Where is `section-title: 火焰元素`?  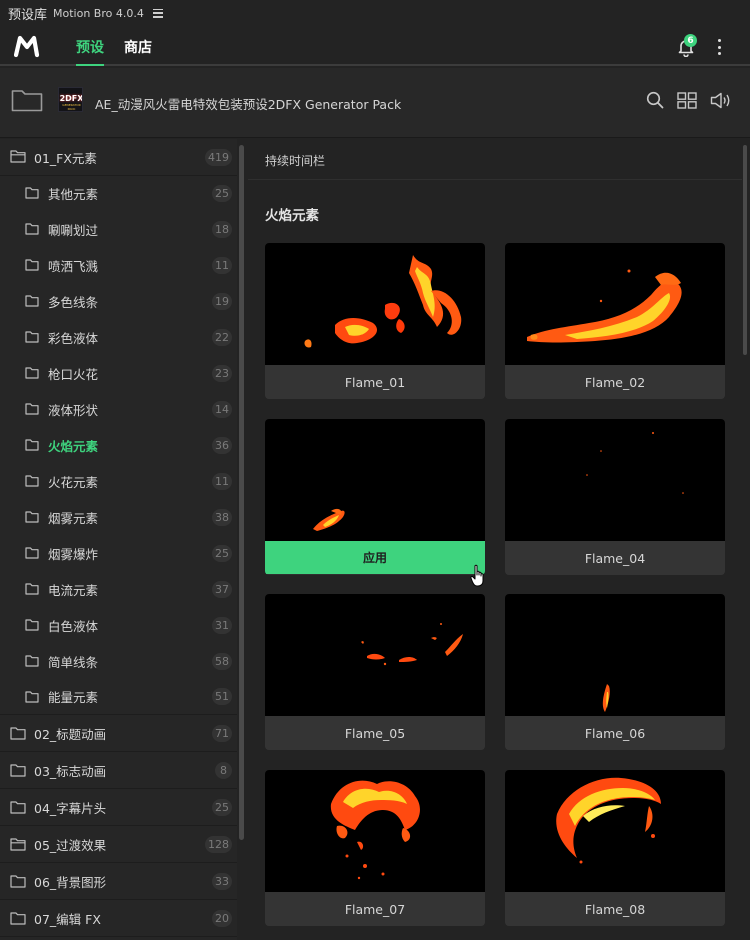
section-title: 火焰元素 is located at coordinates (292, 216).